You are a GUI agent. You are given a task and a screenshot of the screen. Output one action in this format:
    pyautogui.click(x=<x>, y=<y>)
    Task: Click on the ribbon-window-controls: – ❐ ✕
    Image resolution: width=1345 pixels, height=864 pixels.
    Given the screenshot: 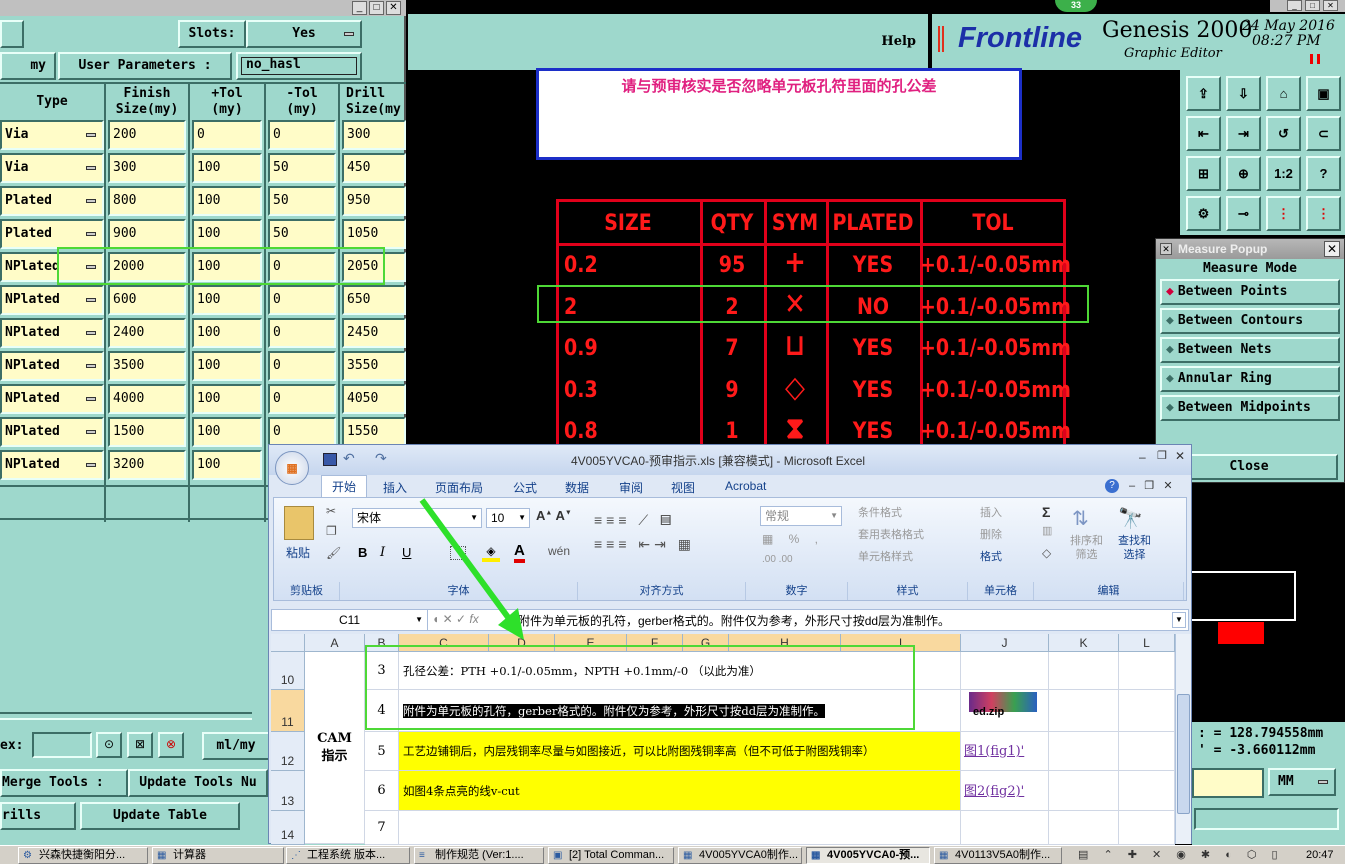 What is the action you would take?
    pyautogui.click(x=1151, y=485)
    